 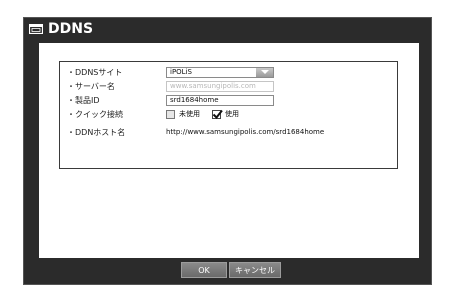 I want to click on ddn-host-label: ・DDNホスト名, so click(x=96, y=132).